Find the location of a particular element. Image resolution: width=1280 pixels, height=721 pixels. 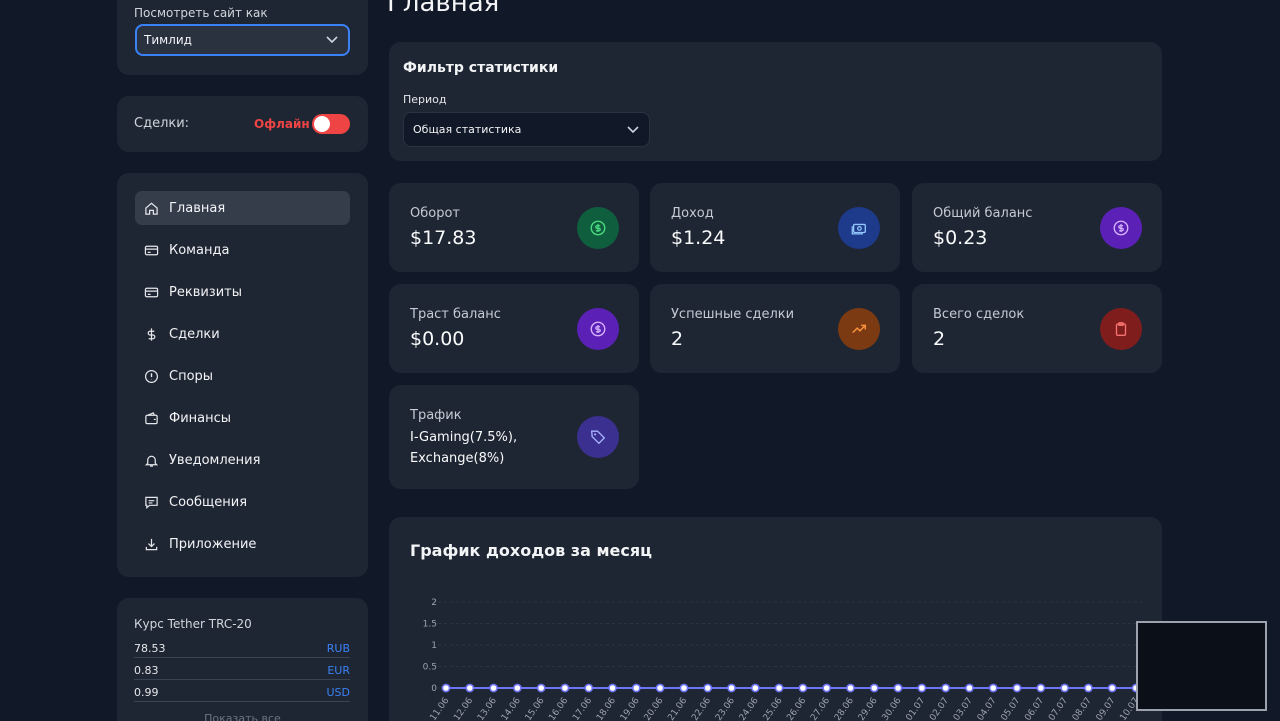

stat-label: Оборот is located at coordinates (435, 213).